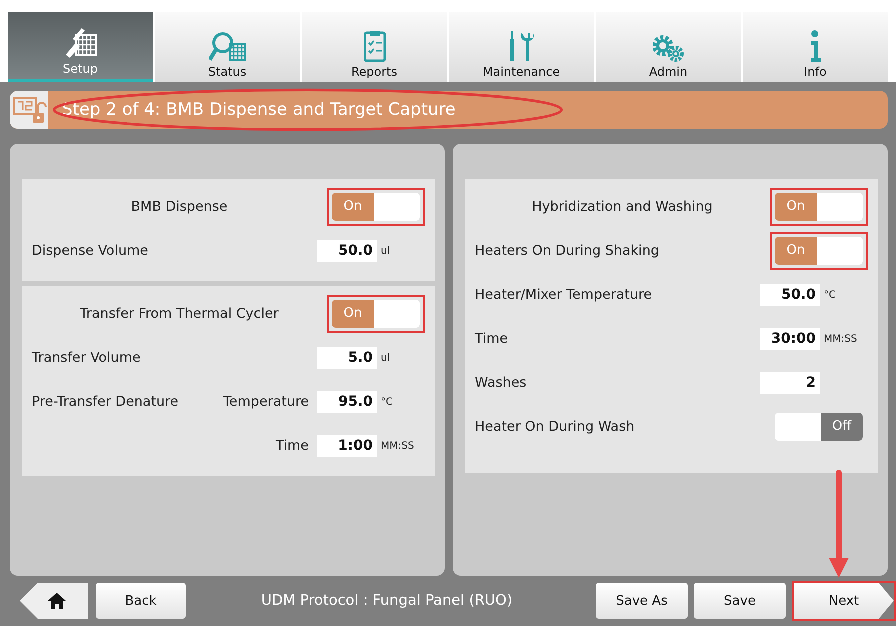 The height and width of the screenshot is (626, 896). What do you see at coordinates (179, 314) in the screenshot?
I see `setting-label: Transfer From Thermal Cycler` at bounding box center [179, 314].